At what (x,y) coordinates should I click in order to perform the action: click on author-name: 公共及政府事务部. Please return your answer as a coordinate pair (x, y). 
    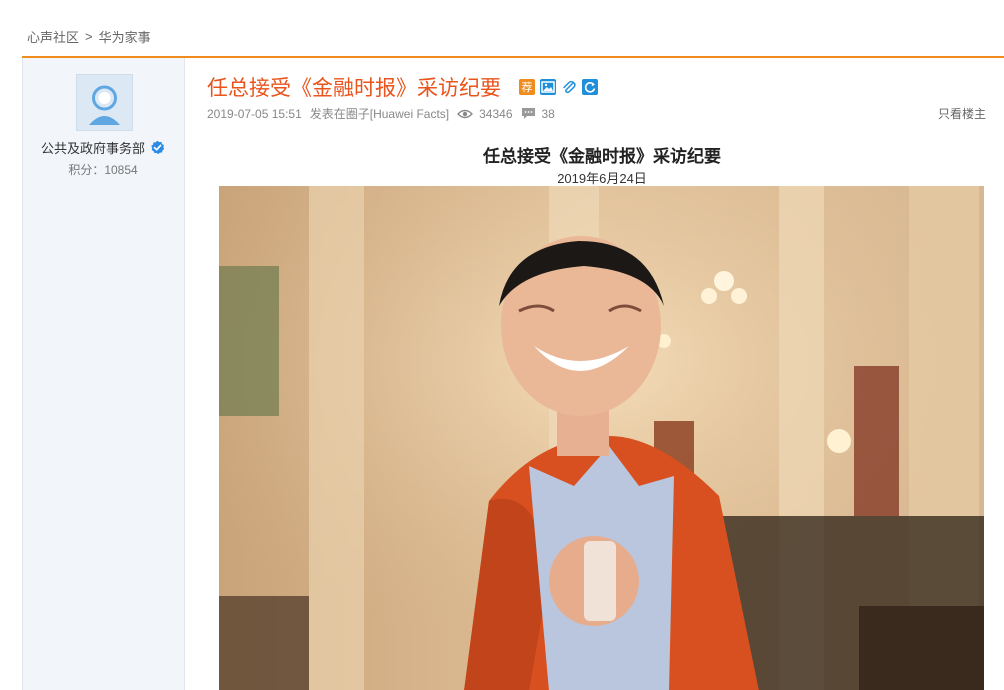
    Looking at the image, I should click on (103, 147).